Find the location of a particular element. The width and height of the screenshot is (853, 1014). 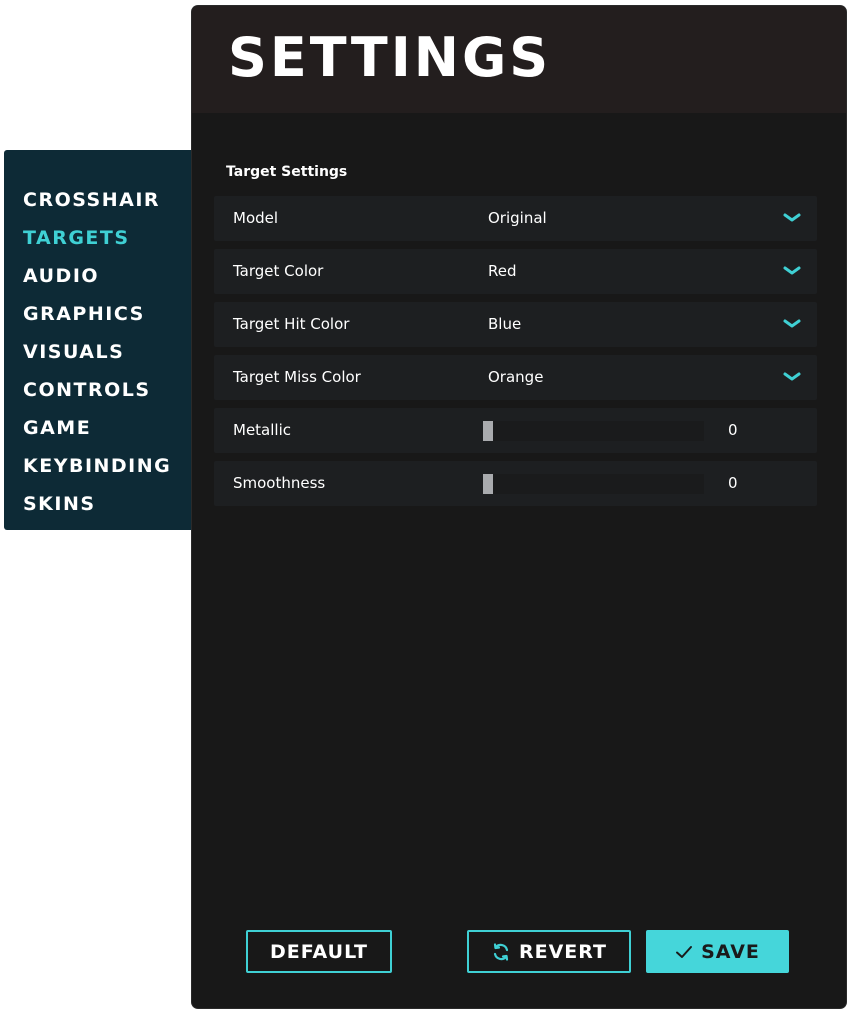

refresh-icon is located at coordinates (501, 951).